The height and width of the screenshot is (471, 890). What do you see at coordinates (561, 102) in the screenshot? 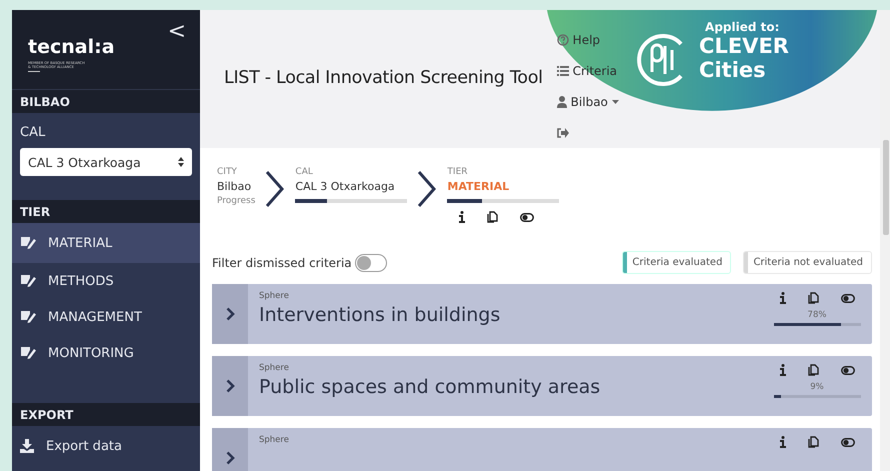
I see `user-icon` at bounding box center [561, 102].